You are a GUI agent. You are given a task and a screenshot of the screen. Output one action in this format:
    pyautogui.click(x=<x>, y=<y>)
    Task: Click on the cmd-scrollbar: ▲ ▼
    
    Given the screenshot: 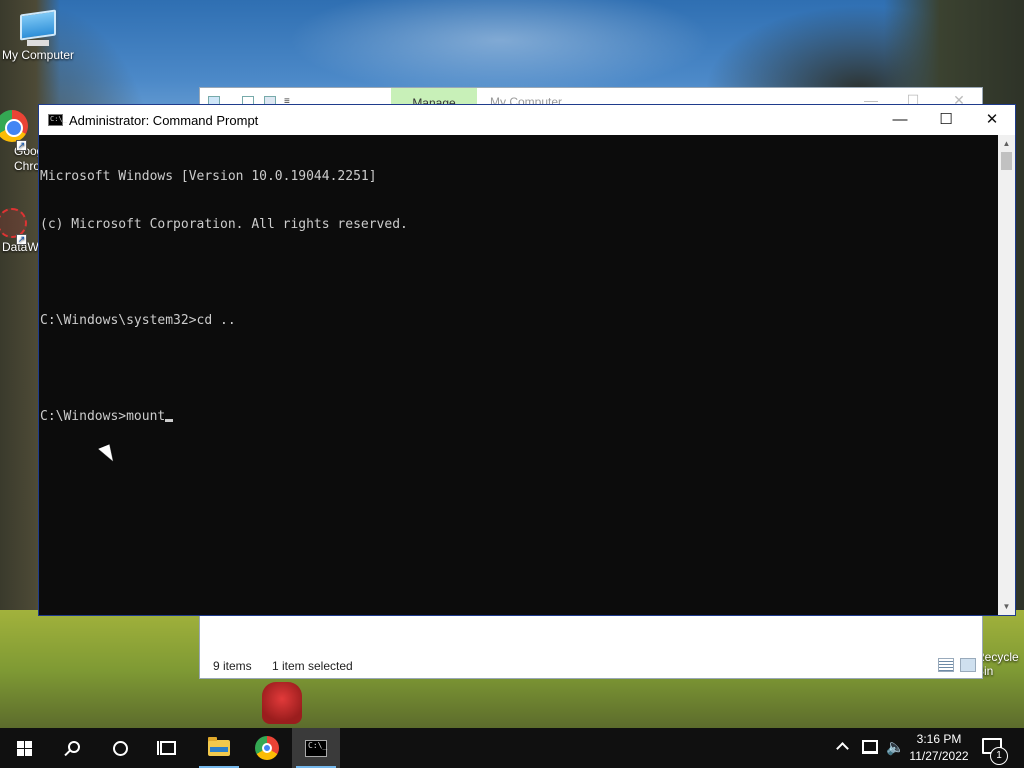 What is the action you would take?
    pyautogui.click(x=1006, y=375)
    